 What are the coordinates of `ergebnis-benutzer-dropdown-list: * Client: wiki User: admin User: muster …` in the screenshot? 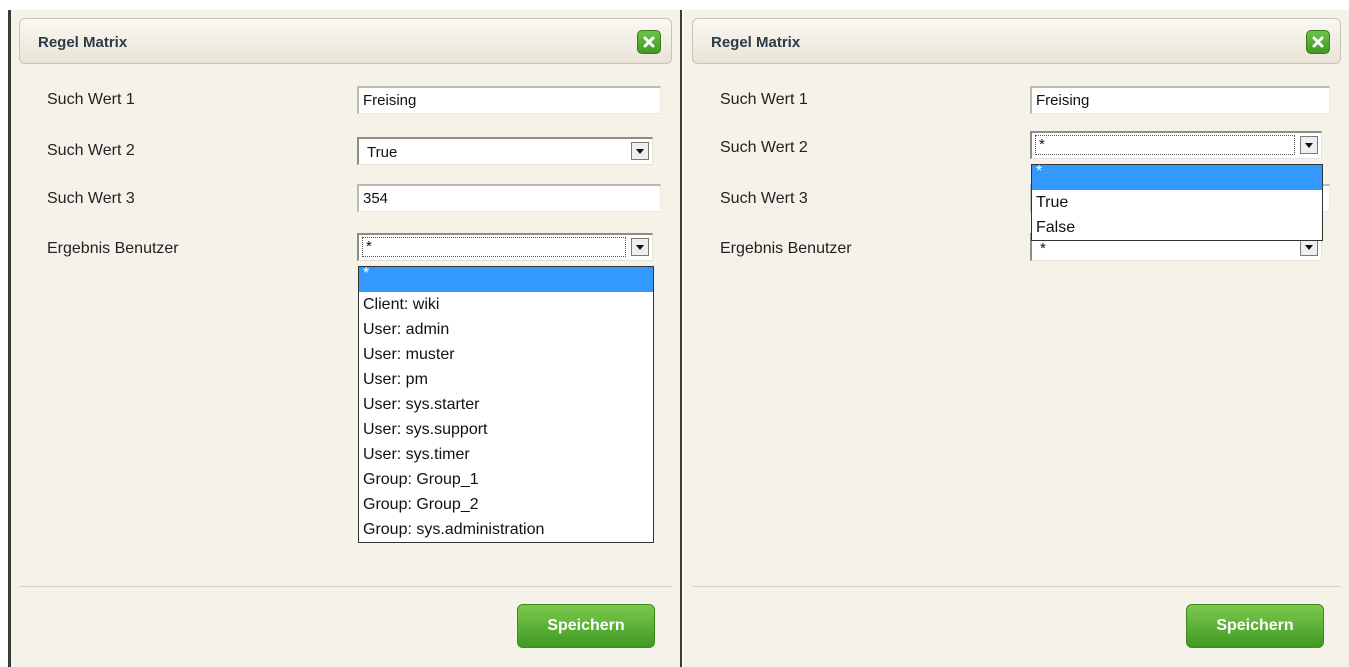 It's located at (506, 404).